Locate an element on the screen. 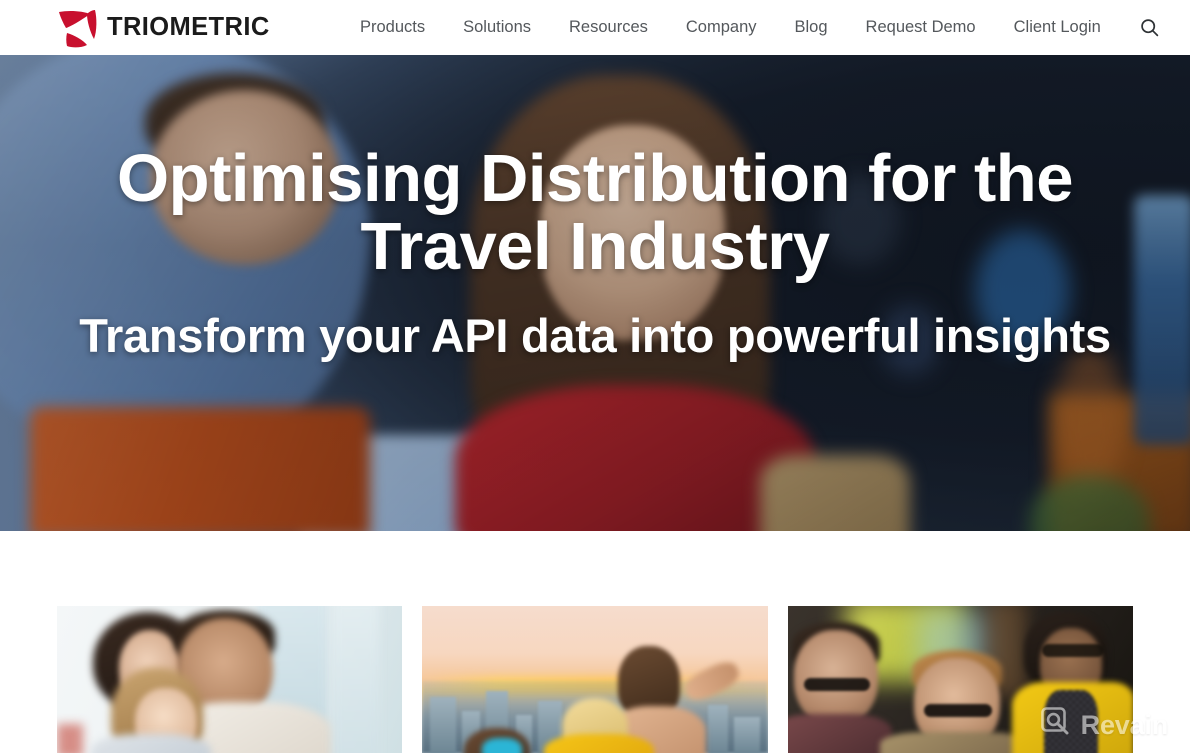 The image size is (1190, 753). brand-logo-link: TRIOMETRIC is located at coordinates (163, 28).